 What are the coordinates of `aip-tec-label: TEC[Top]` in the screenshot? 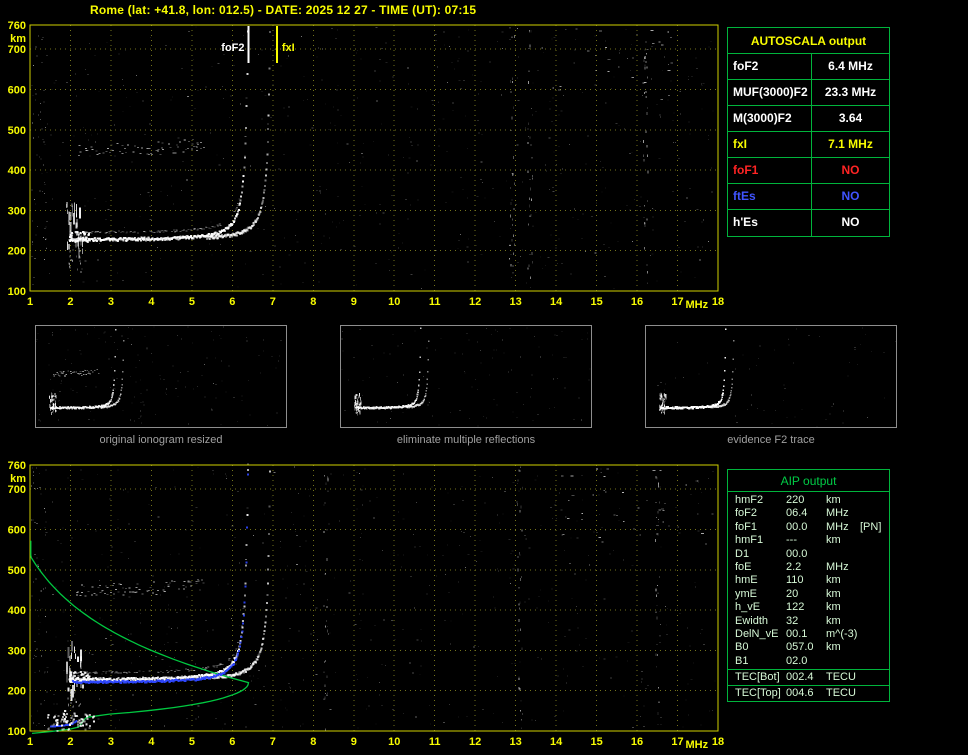 It's located at (758, 693).